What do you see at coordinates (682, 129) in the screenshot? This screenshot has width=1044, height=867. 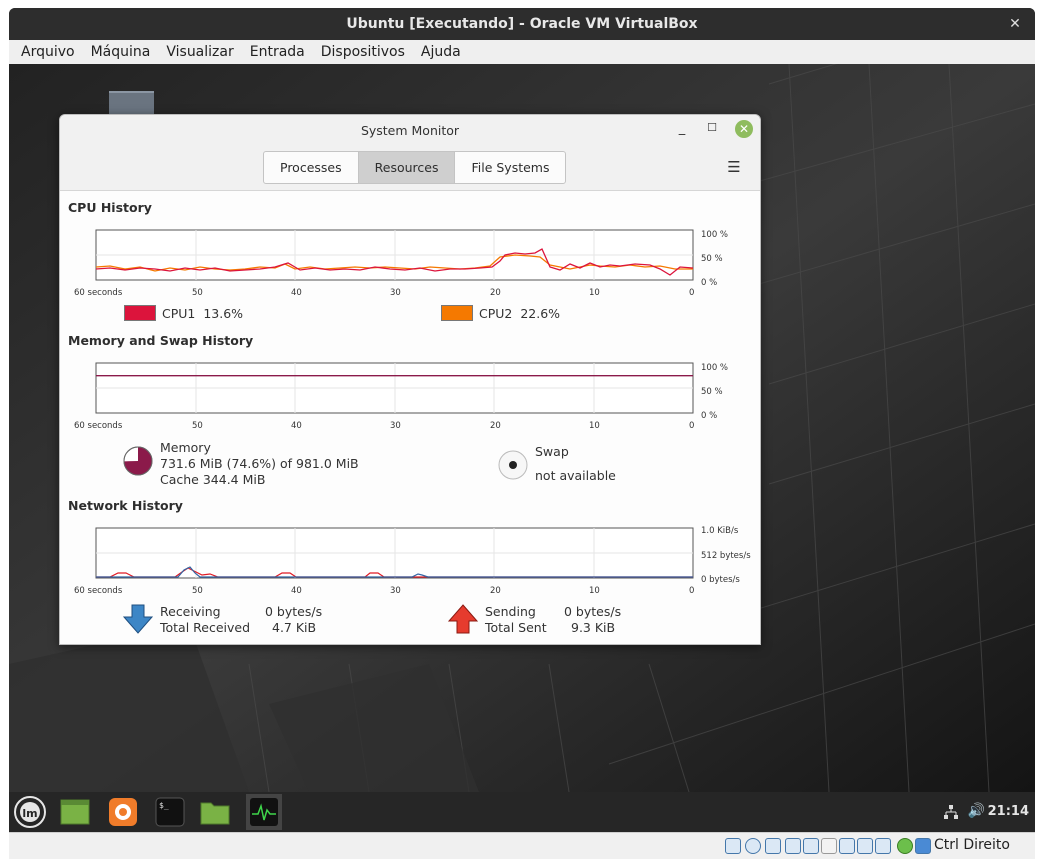 I see `minimize-icon: _` at bounding box center [682, 129].